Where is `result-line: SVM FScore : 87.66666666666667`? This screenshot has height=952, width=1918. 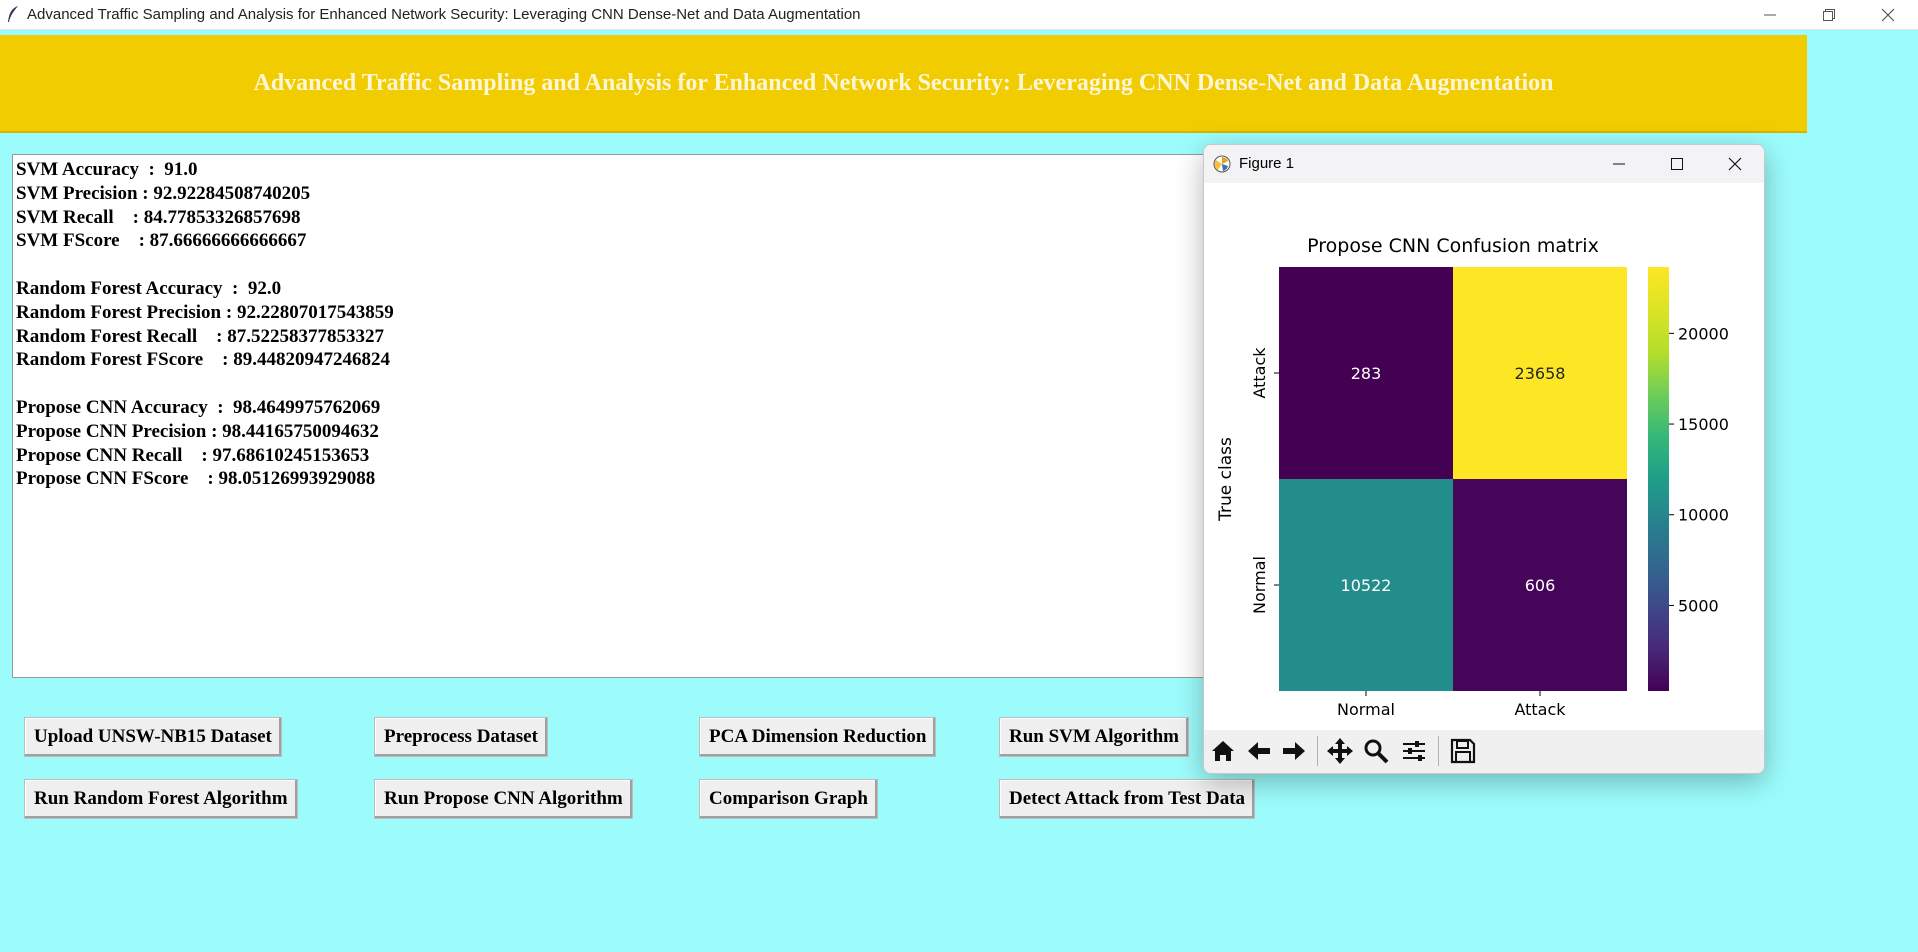 result-line: SVM FScore : 87.66666666666667 is located at coordinates (161, 241).